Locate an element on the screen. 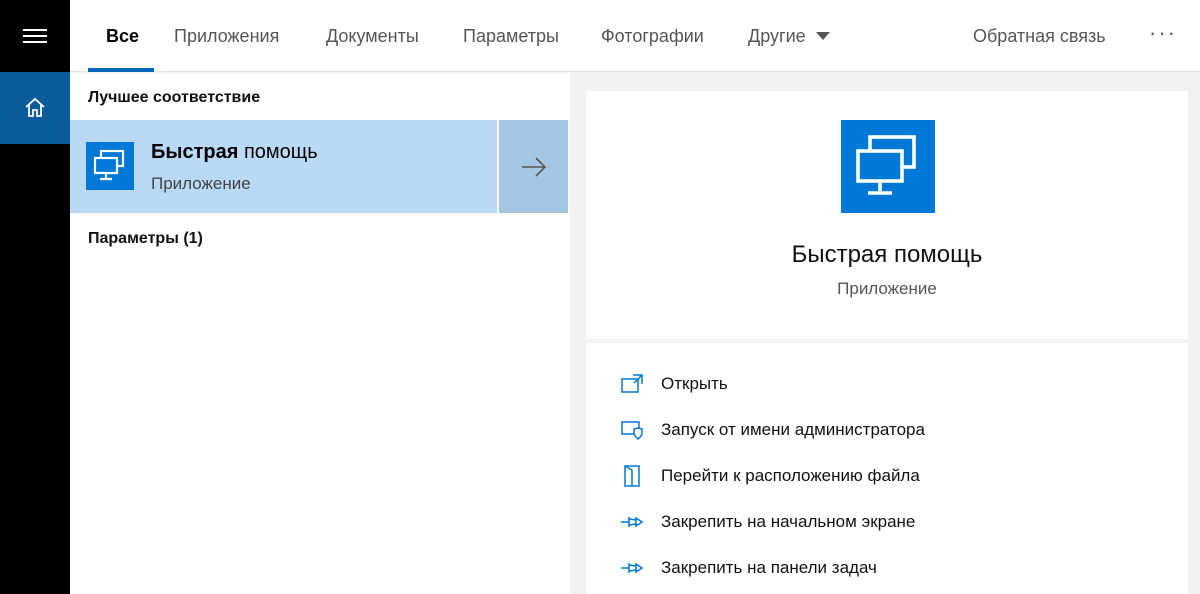  action-run-as-admin: Запуск от имени администратора is located at coordinates (887, 430).